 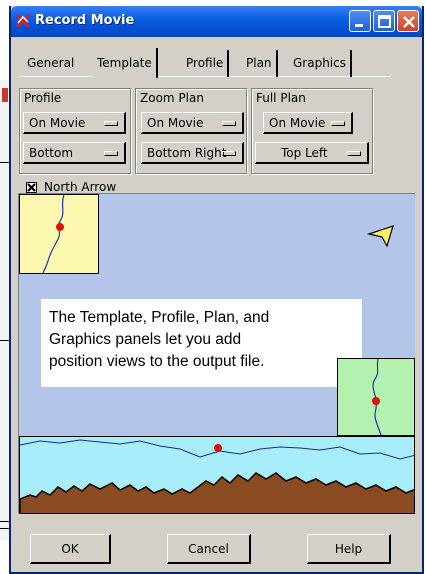 I want to click on window-title: Record Movie, so click(x=85, y=20).